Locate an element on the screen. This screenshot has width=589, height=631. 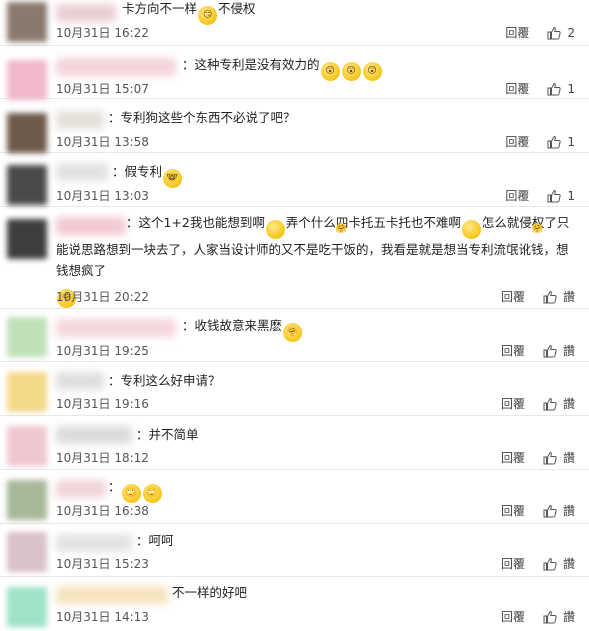
comment-text: 卡方向不一样 😏 不侵权 is located at coordinates (349, 12).